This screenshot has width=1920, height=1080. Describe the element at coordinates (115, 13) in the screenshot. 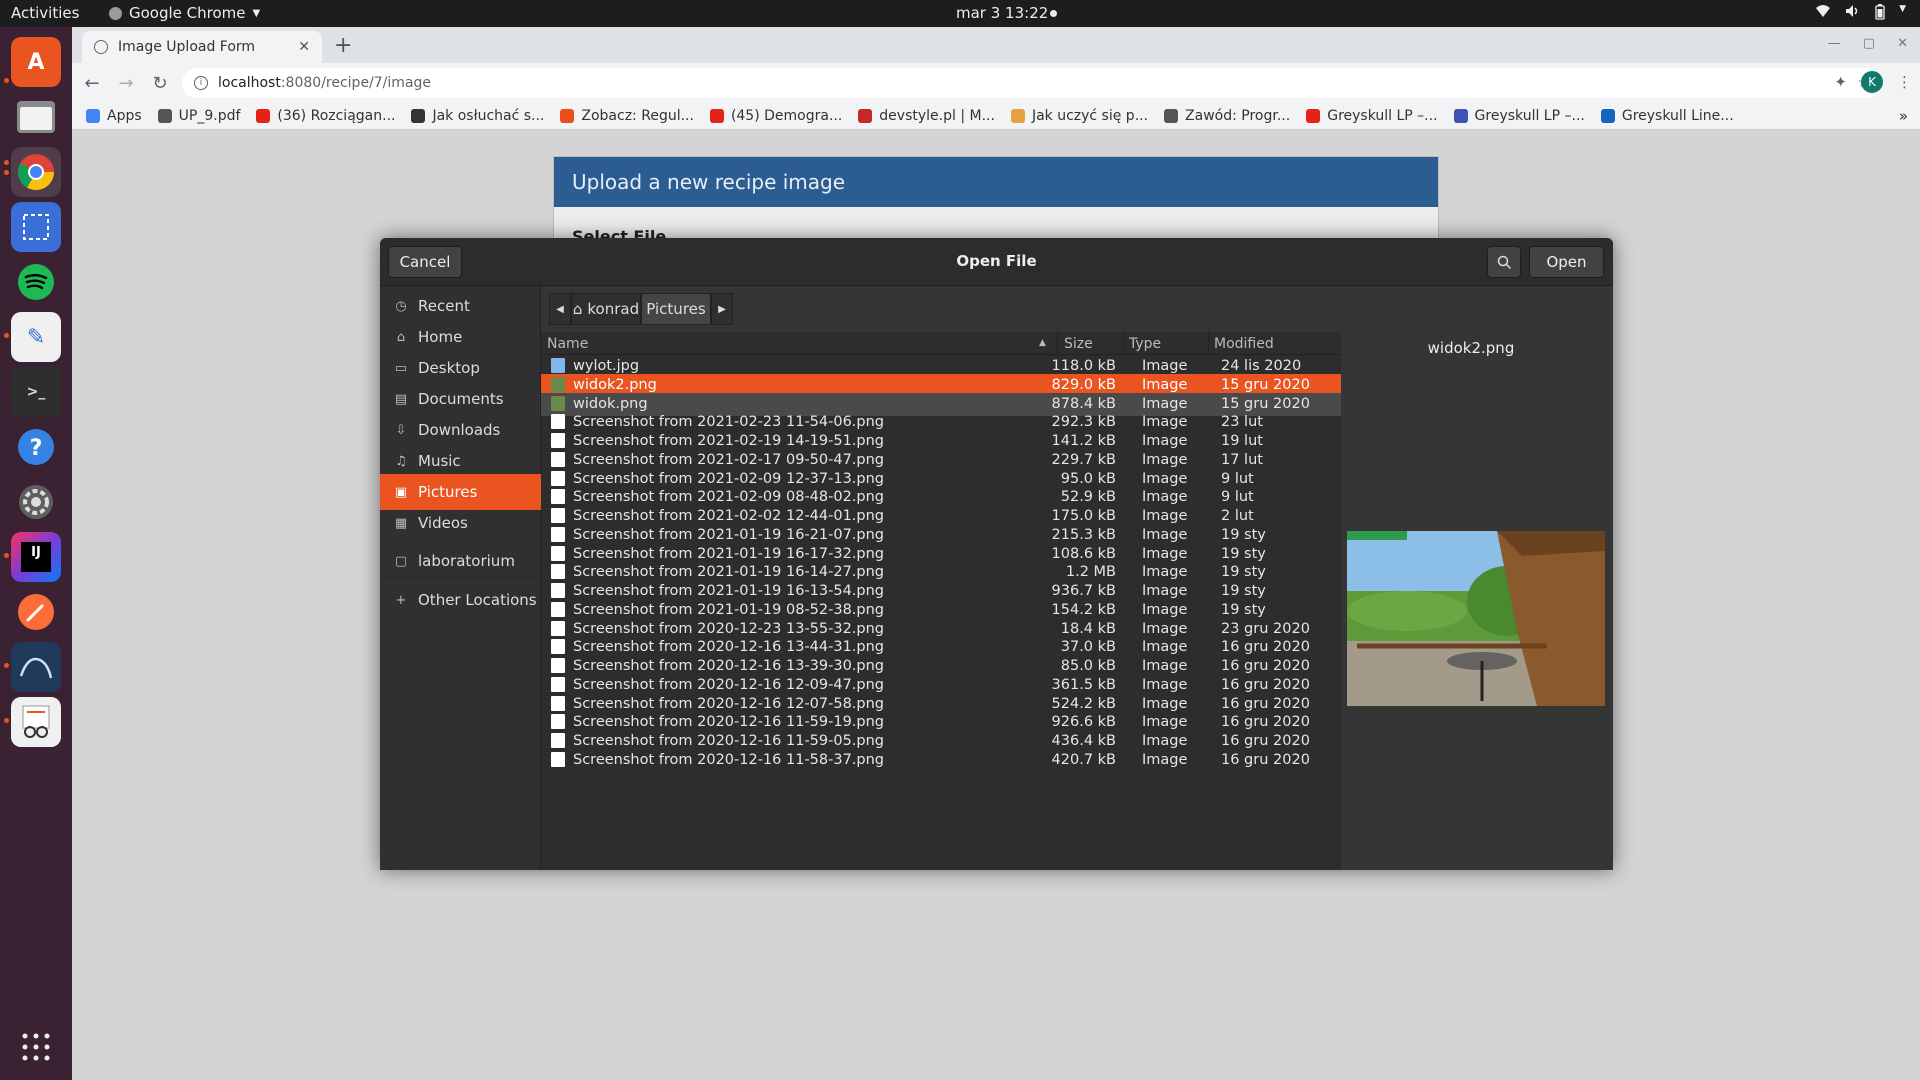

I see `chrome-icon` at that location.